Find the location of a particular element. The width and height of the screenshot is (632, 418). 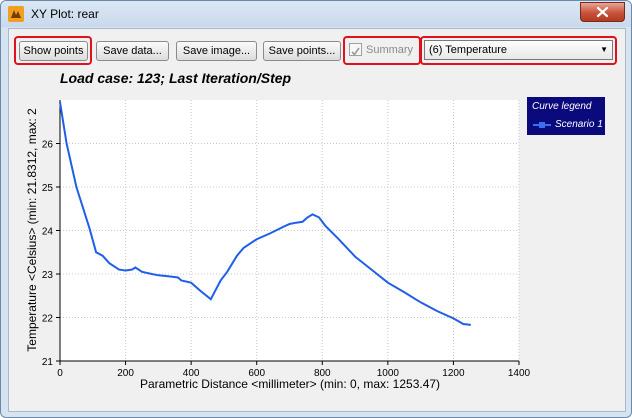

legend-title: Curve legend is located at coordinates (562, 106).